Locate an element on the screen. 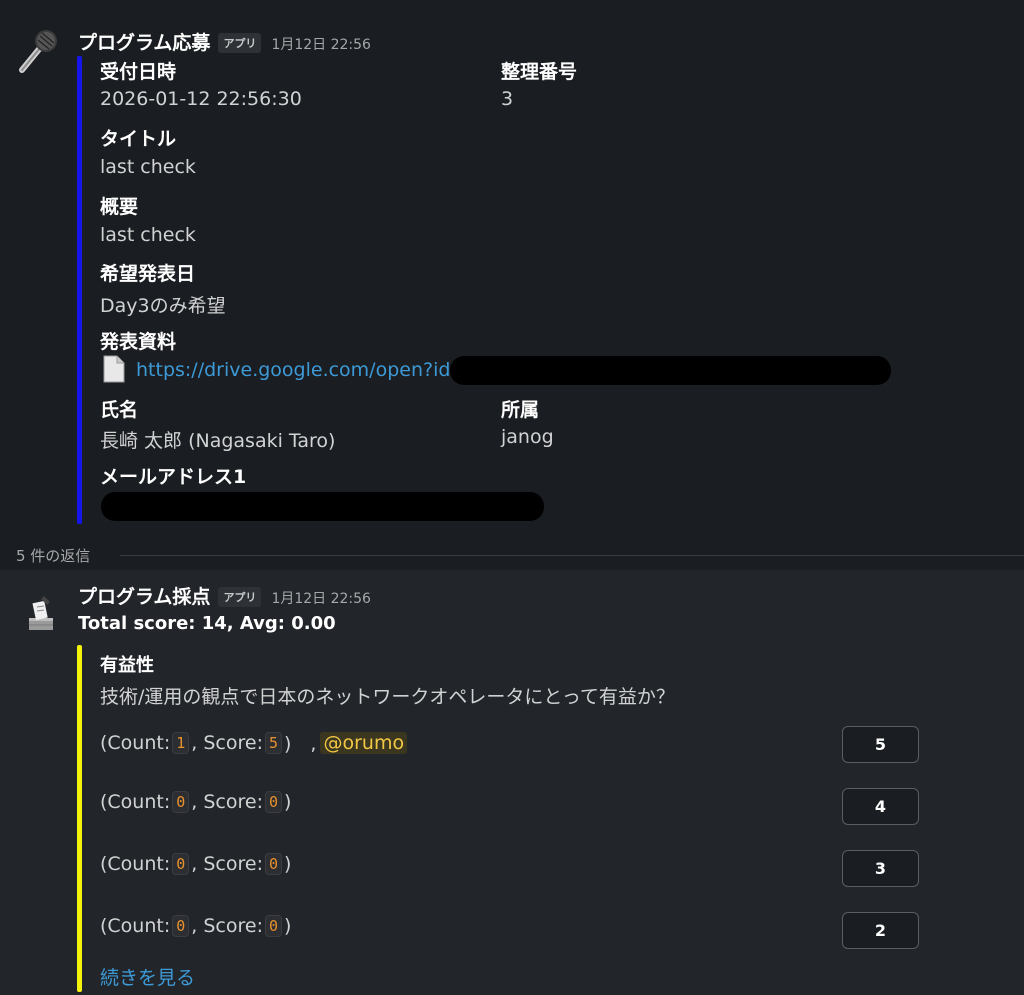 Image resolution: width=1024 pixels, height=995 pixels. email-label: メールアドレス1 is located at coordinates (173, 477).